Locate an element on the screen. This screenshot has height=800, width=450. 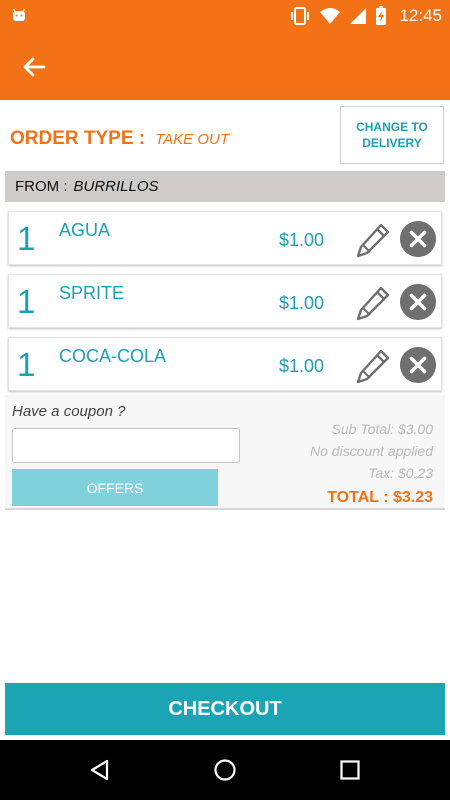
discount-text: No discount applied is located at coordinates (371, 451).